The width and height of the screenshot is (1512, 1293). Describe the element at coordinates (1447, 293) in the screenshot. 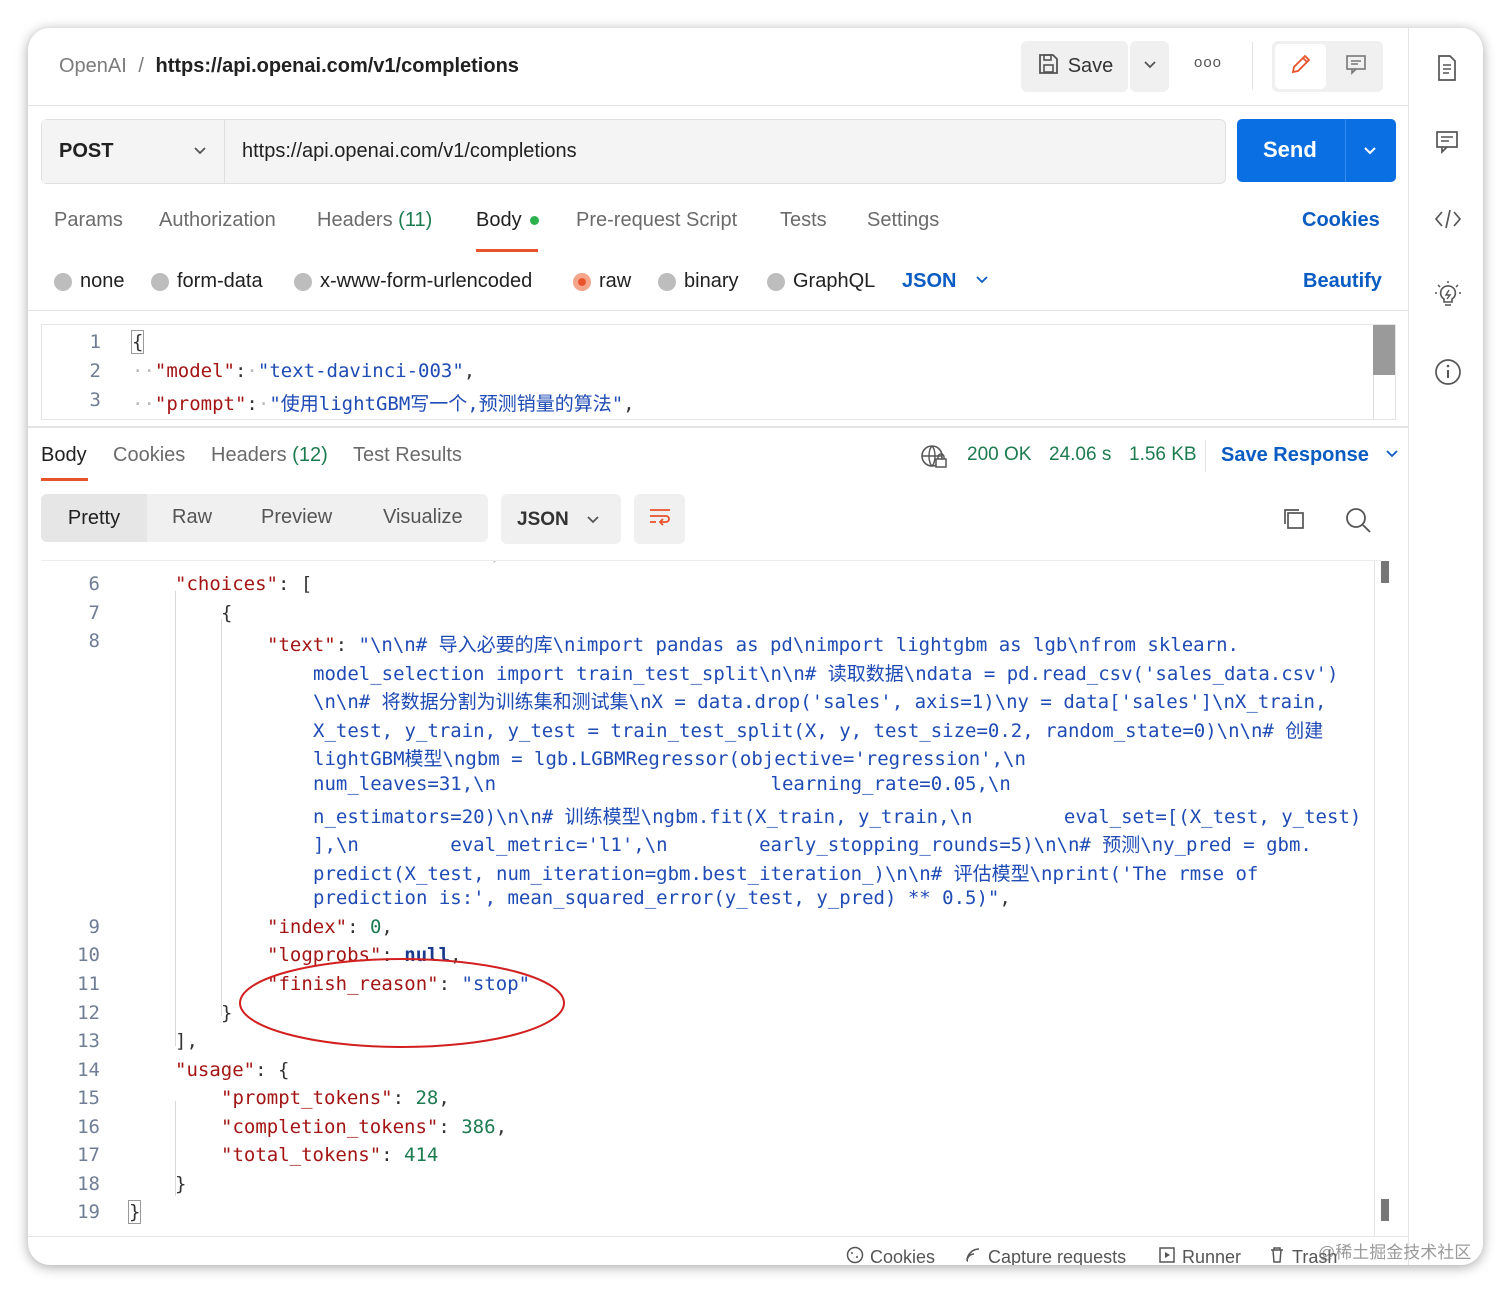

I see `lightbulb-icon` at that location.